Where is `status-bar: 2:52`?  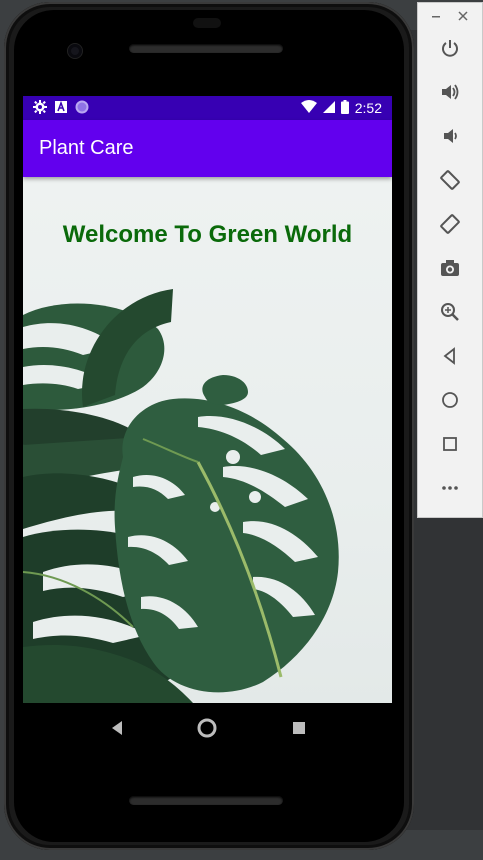
status-bar: 2:52 is located at coordinates (207, 108).